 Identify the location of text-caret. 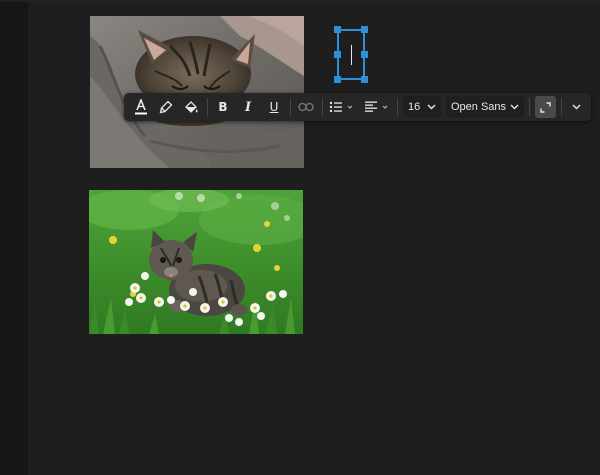
(351, 55).